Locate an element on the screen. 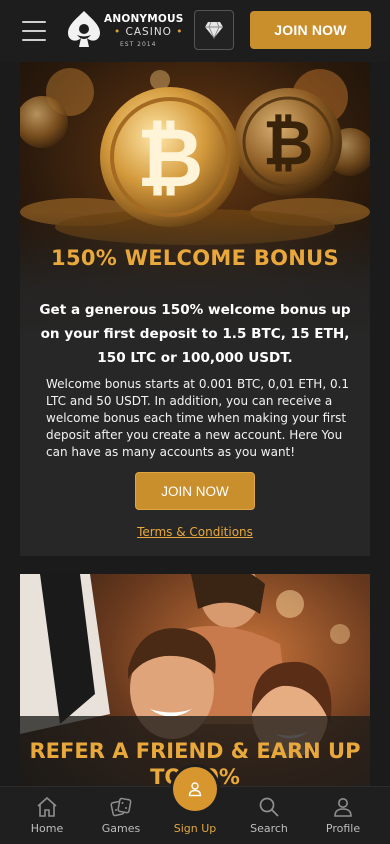 The image size is (390, 844). profile-icon is located at coordinates (343, 807).